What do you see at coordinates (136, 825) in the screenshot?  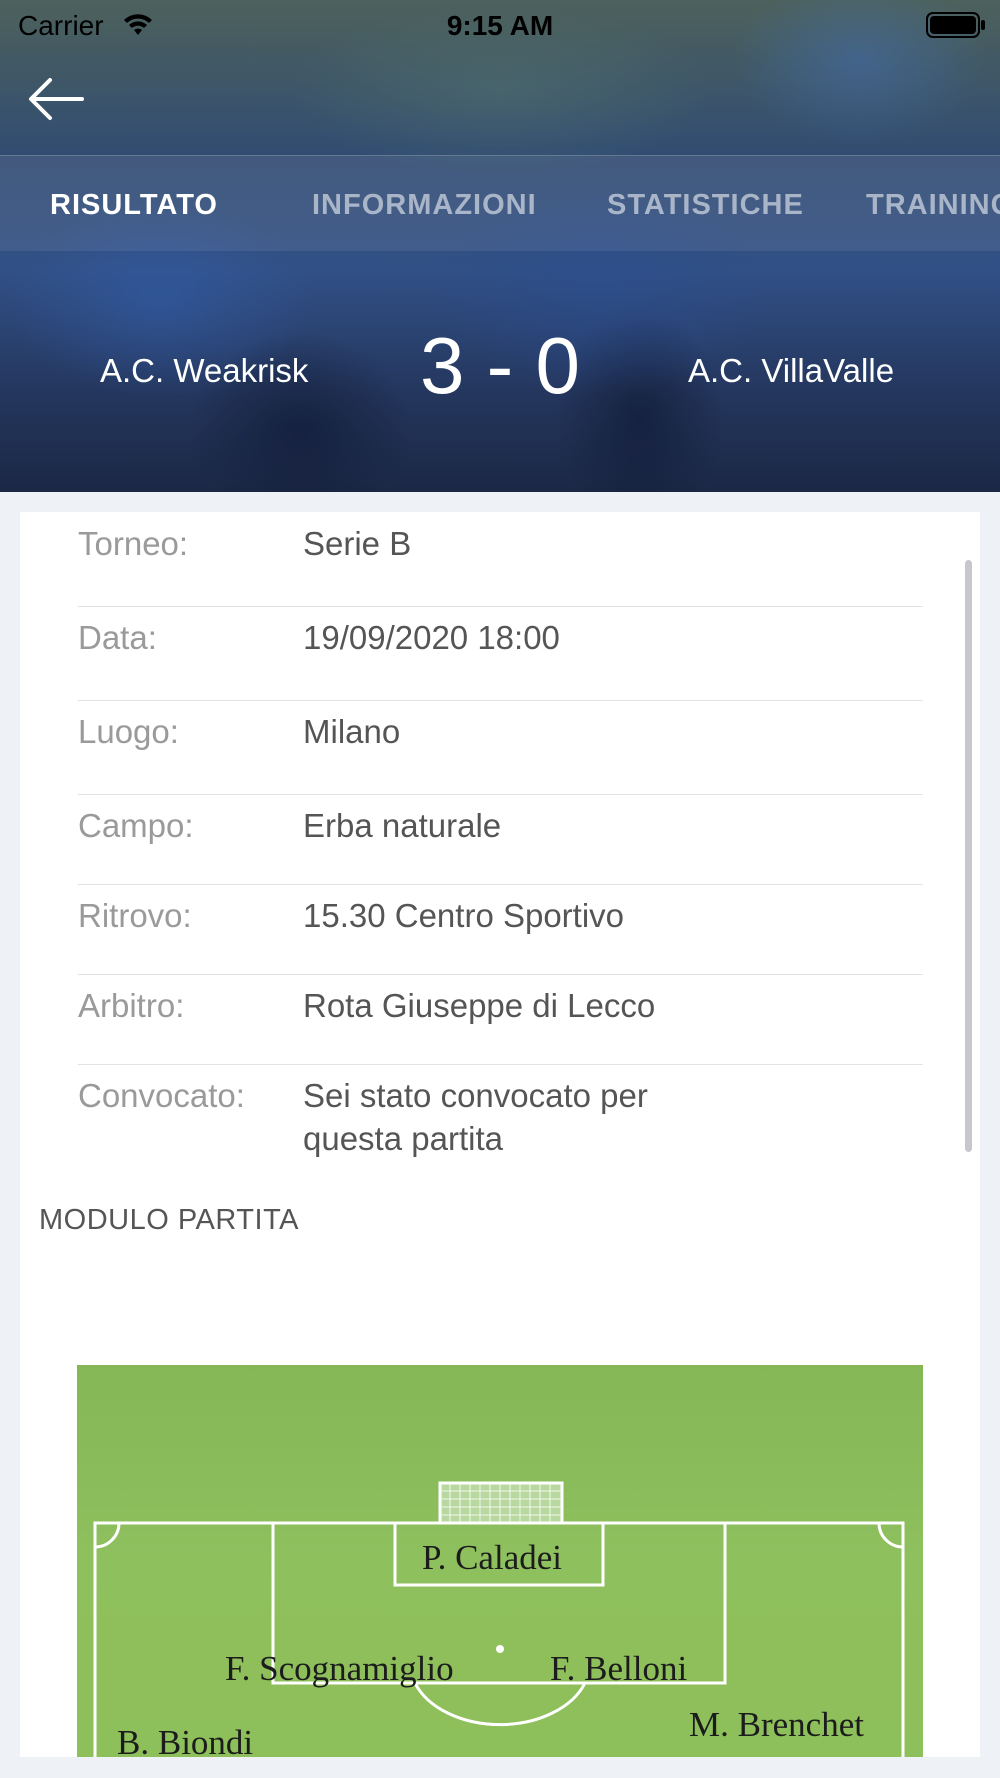 I see `detail-label: Campo:` at bounding box center [136, 825].